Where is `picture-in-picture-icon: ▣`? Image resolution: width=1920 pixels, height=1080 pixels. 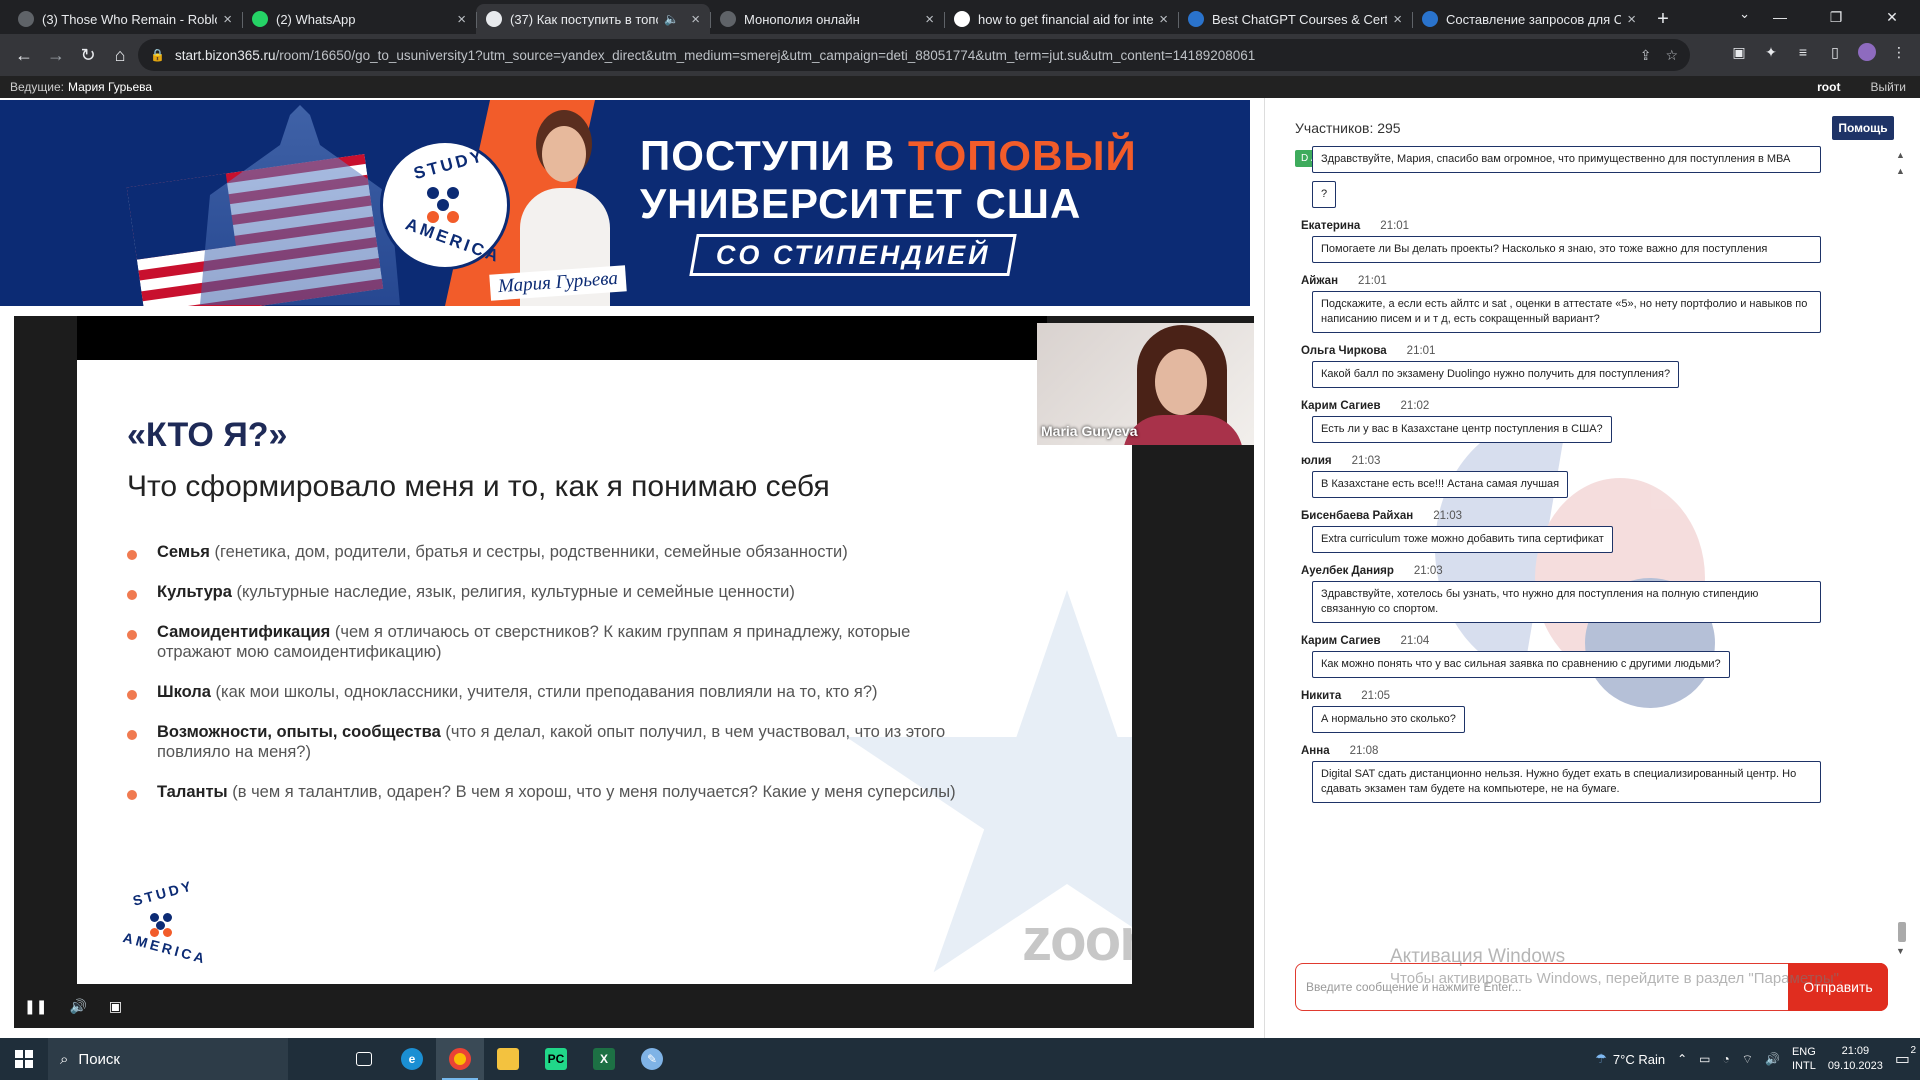
picture-in-picture-icon: ▣ is located at coordinates (115, 1006).